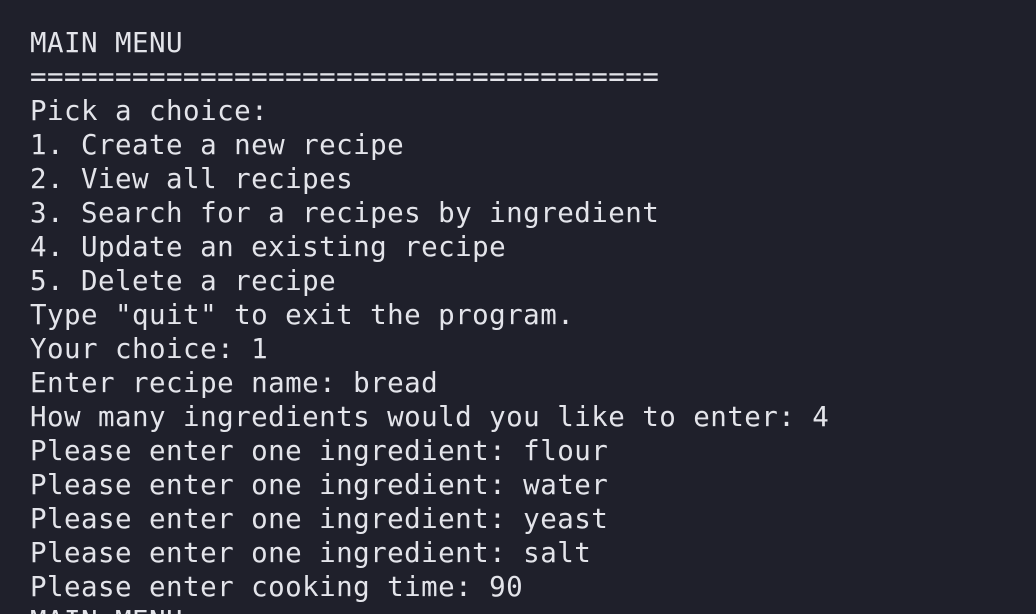  Describe the element at coordinates (429, 609) in the screenshot. I see `menu-title-repeat: MAIN MENU` at that location.